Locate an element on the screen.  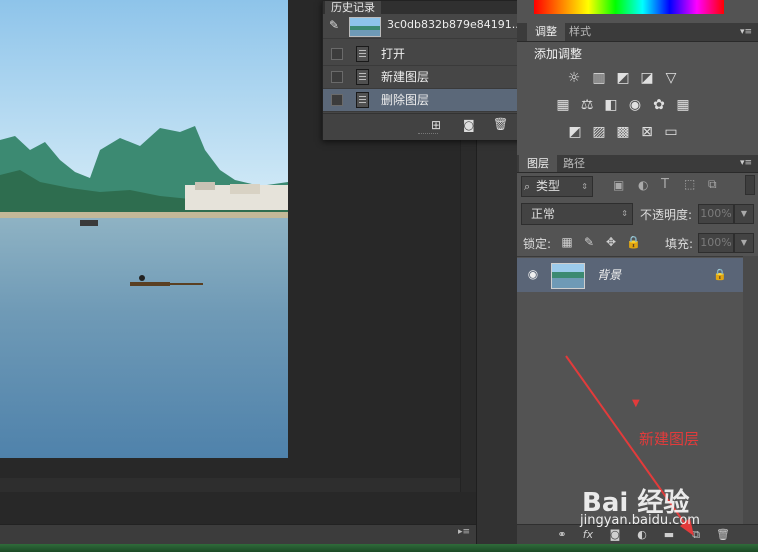
layers-scrollbar is located at coordinates (750, 390).